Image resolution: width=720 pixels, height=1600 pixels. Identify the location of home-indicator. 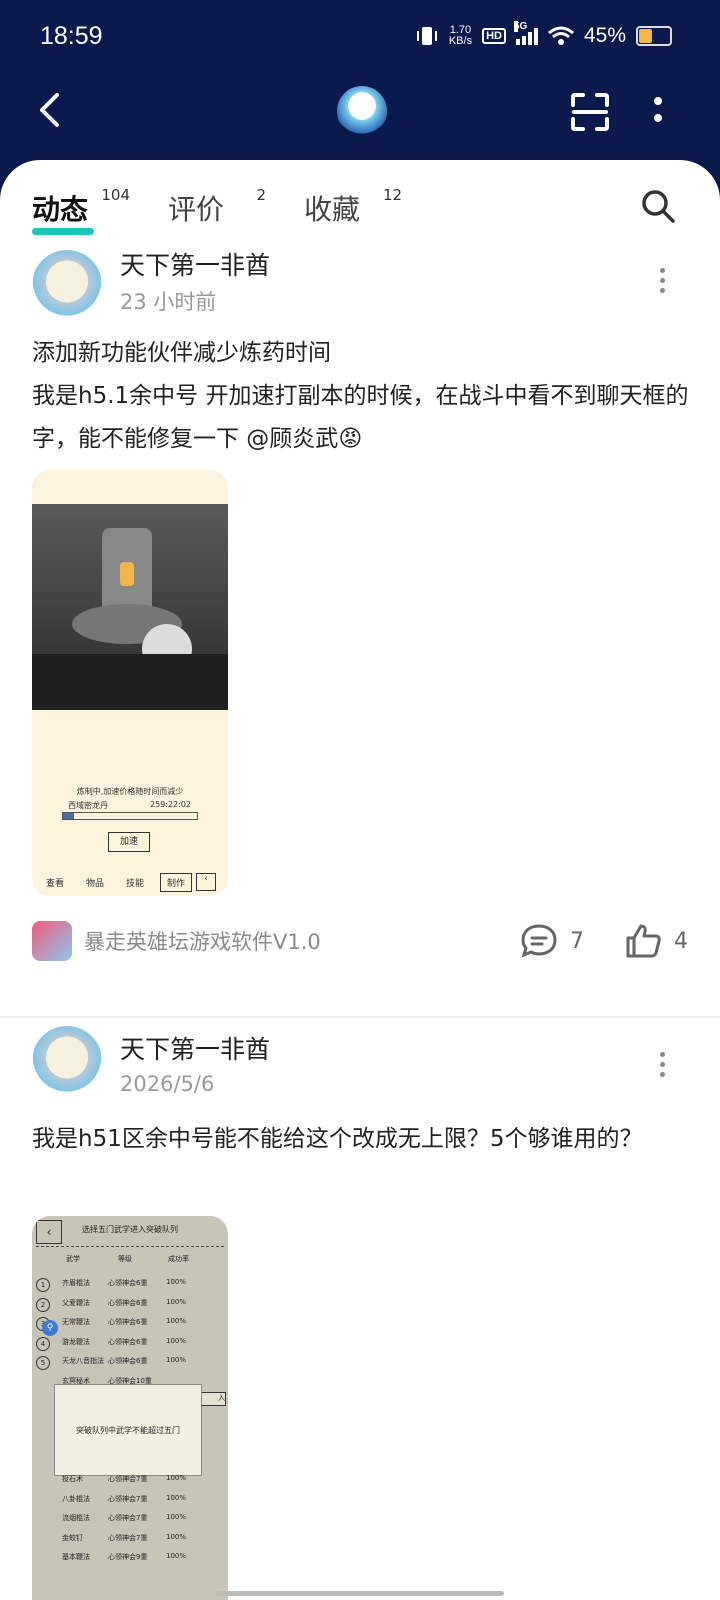
(360, 1593).